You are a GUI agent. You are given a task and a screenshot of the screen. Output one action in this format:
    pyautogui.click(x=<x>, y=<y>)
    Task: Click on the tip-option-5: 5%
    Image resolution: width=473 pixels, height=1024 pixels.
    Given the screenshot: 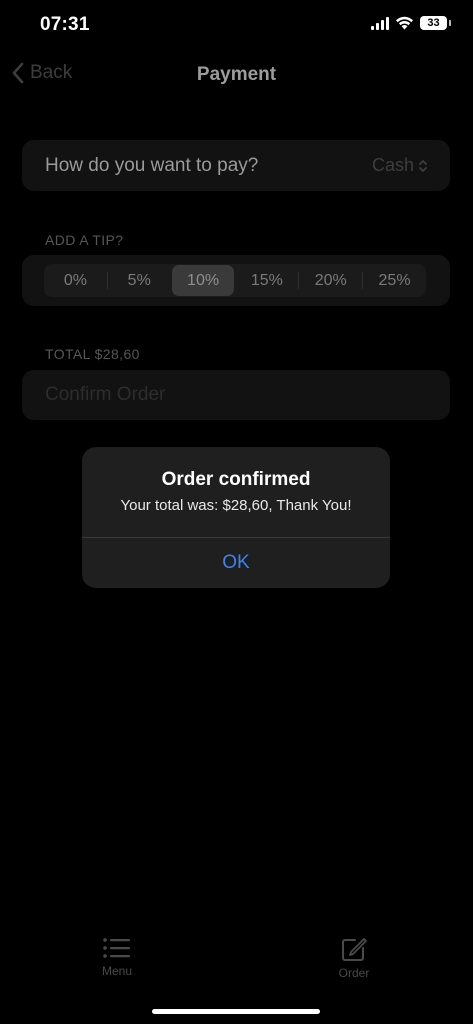 What is the action you would take?
    pyautogui.click(x=139, y=280)
    